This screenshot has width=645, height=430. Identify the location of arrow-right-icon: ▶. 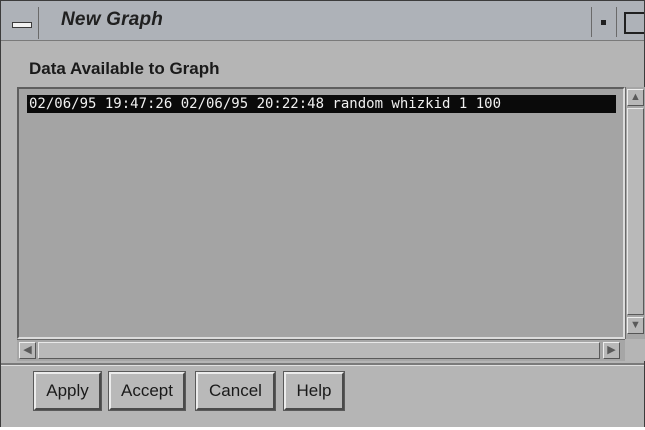
(611, 350).